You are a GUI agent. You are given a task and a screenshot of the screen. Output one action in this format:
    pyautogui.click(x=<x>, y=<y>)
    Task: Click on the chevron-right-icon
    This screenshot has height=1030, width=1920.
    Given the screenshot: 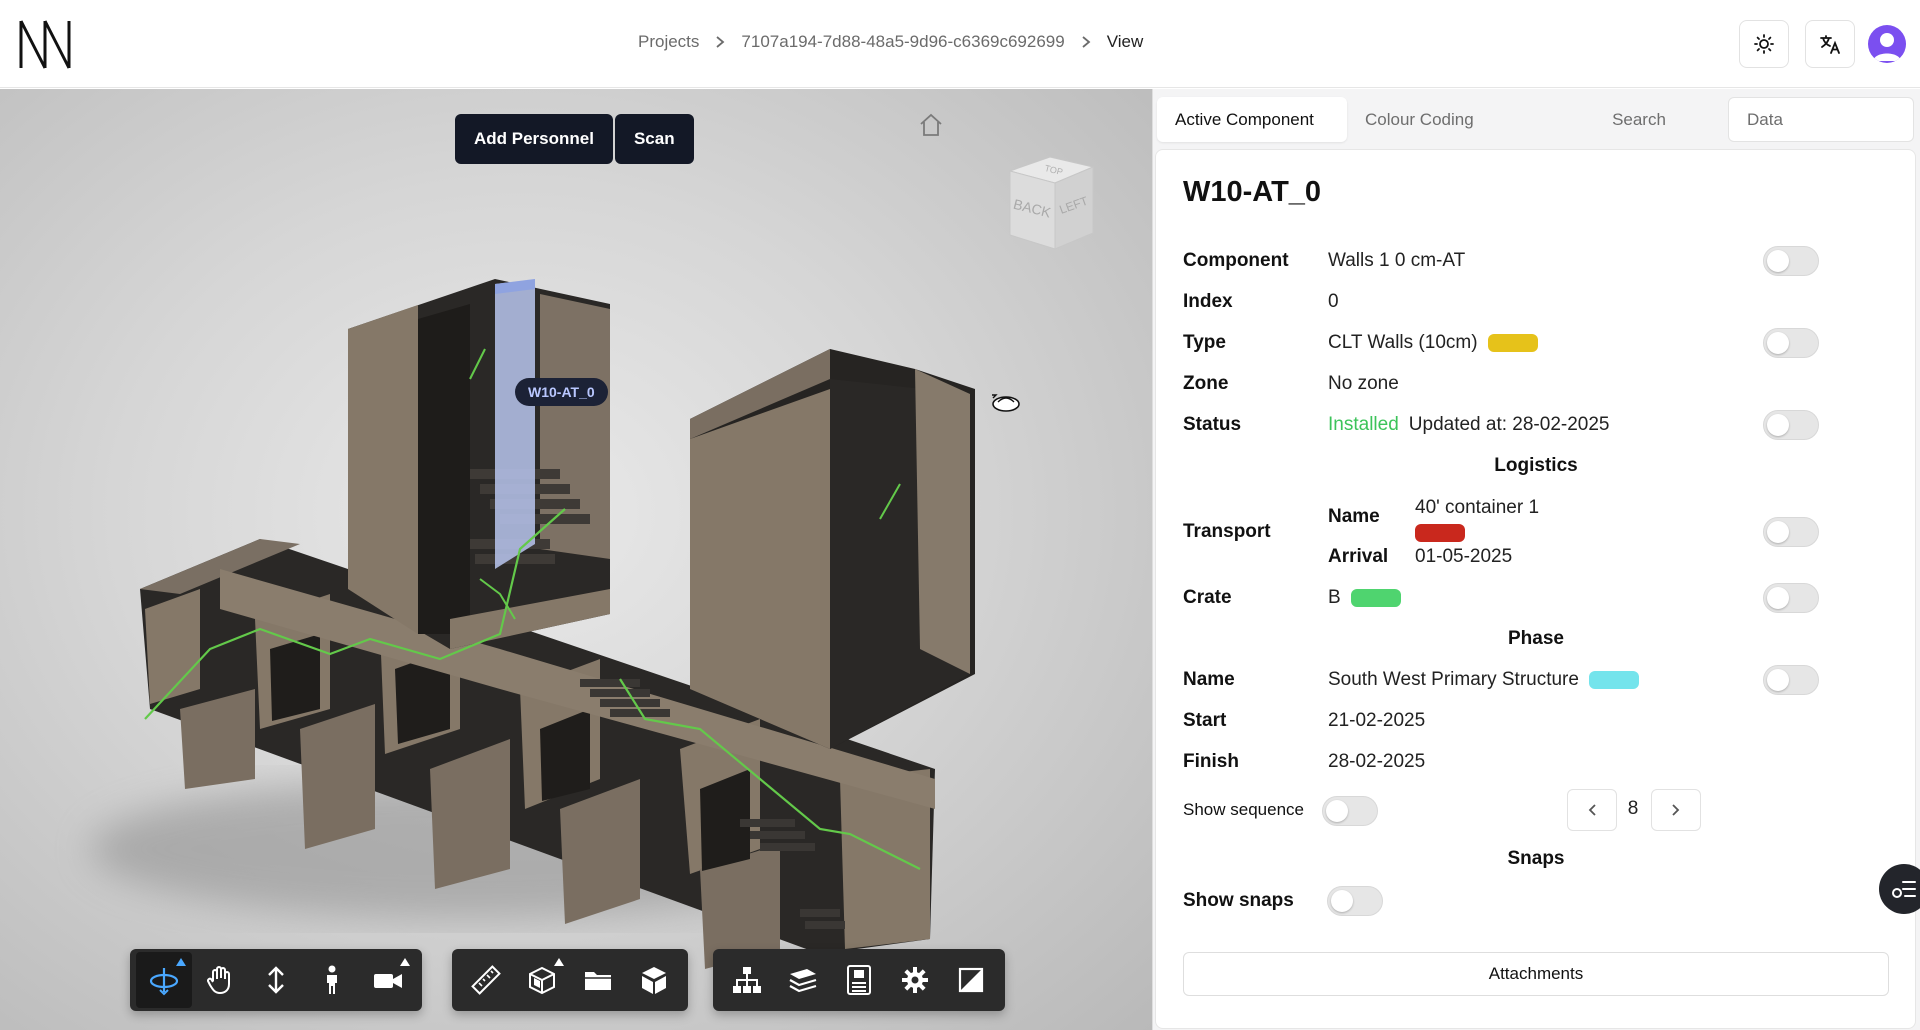 What is the action you would take?
    pyautogui.click(x=720, y=42)
    